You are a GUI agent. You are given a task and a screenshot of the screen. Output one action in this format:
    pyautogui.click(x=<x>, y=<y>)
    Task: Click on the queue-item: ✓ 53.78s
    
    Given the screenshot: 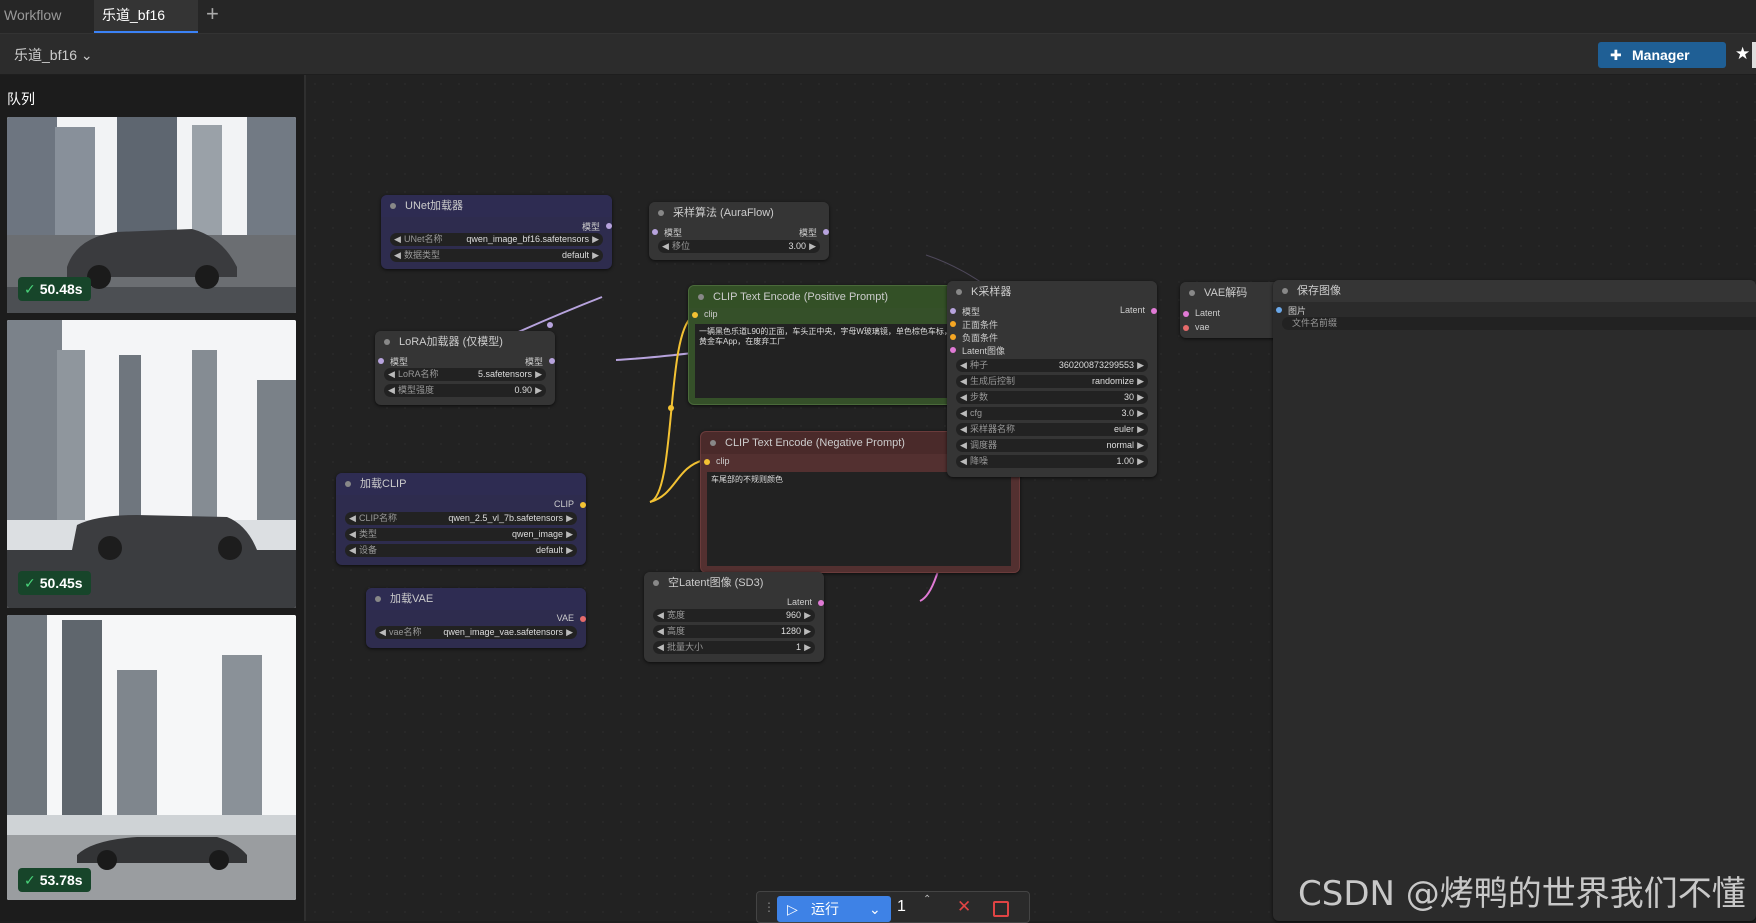 What is the action you would take?
    pyautogui.click(x=151, y=757)
    